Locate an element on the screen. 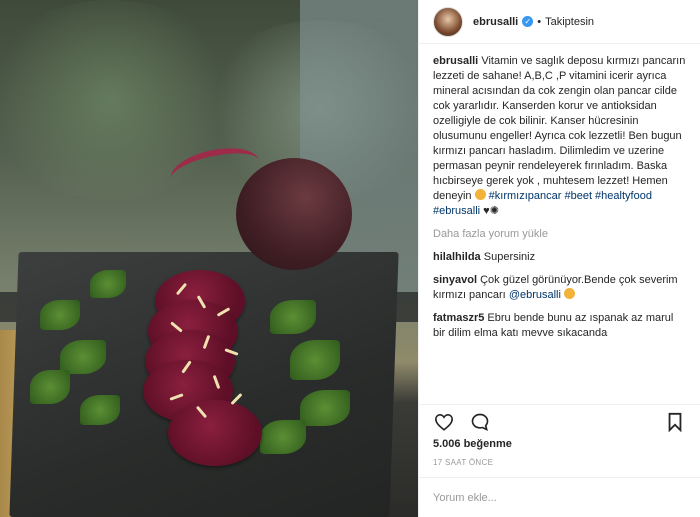 The image size is (700, 517). comment-username: hilalhilda is located at coordinates (457, 257).